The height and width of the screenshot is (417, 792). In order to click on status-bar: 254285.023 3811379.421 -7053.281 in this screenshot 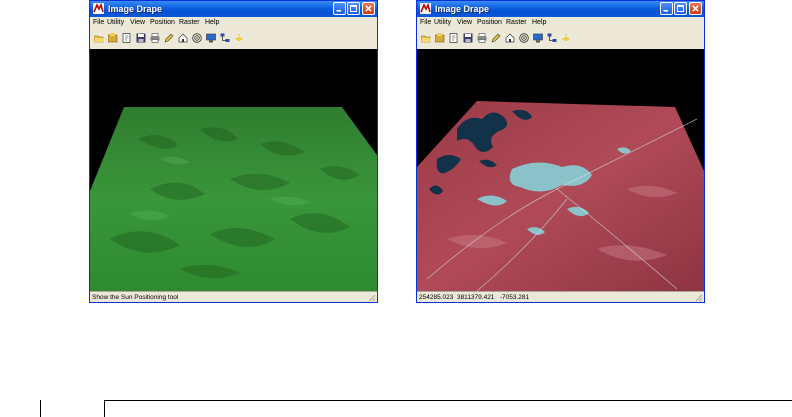, I will do `click(560, 297)`.